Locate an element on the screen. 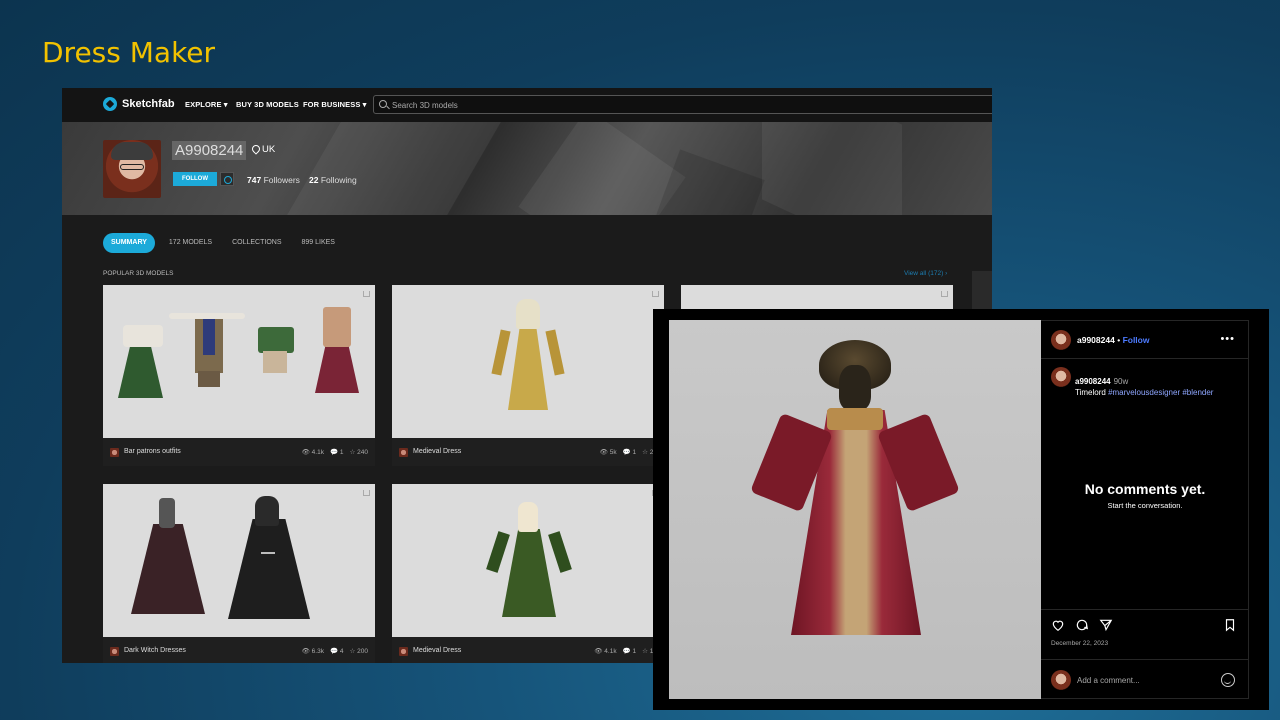 This screenshot has width=1280, height=720. model-card-footer: Medieval Dress 👁 5k 💬 1 ☆ 22 is located at coordinates (528, 452).